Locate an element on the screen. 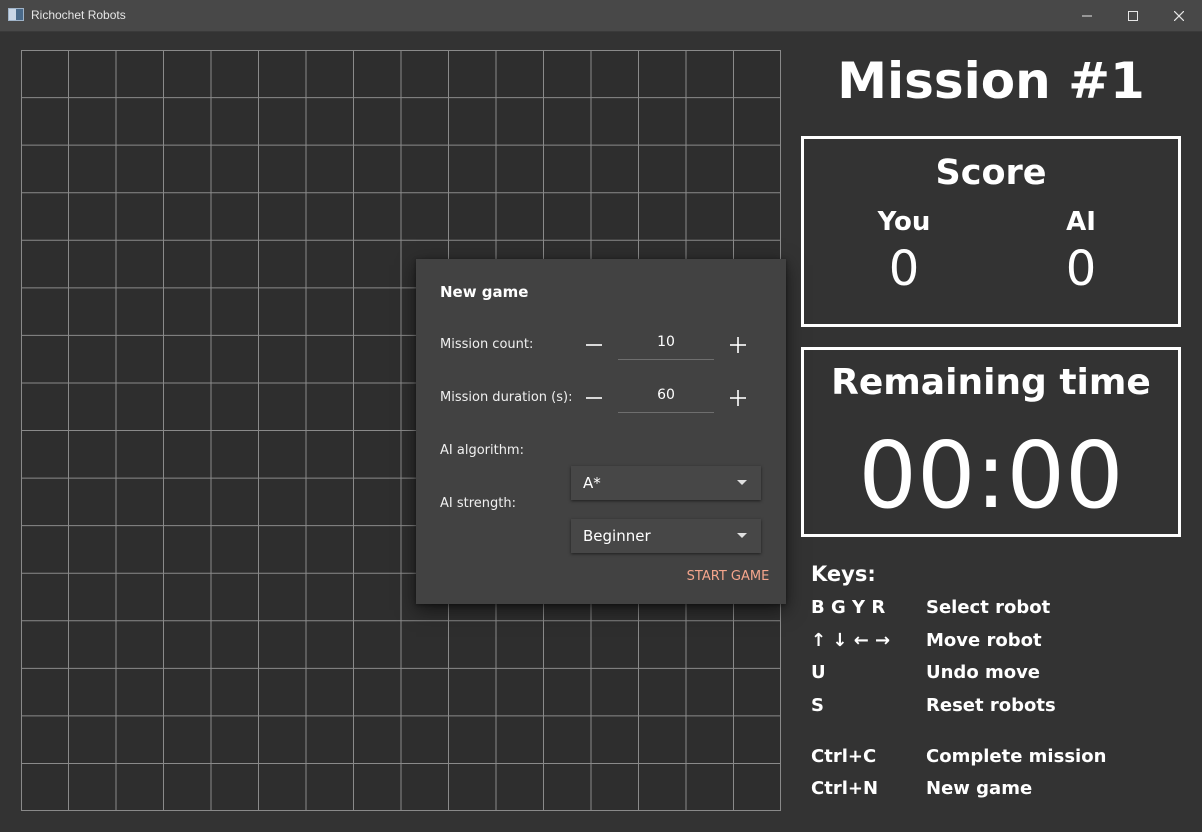 Image resolution: width=1202 pixels, height=832 pixels. score-title: Score is located at coordinates (991, 173).